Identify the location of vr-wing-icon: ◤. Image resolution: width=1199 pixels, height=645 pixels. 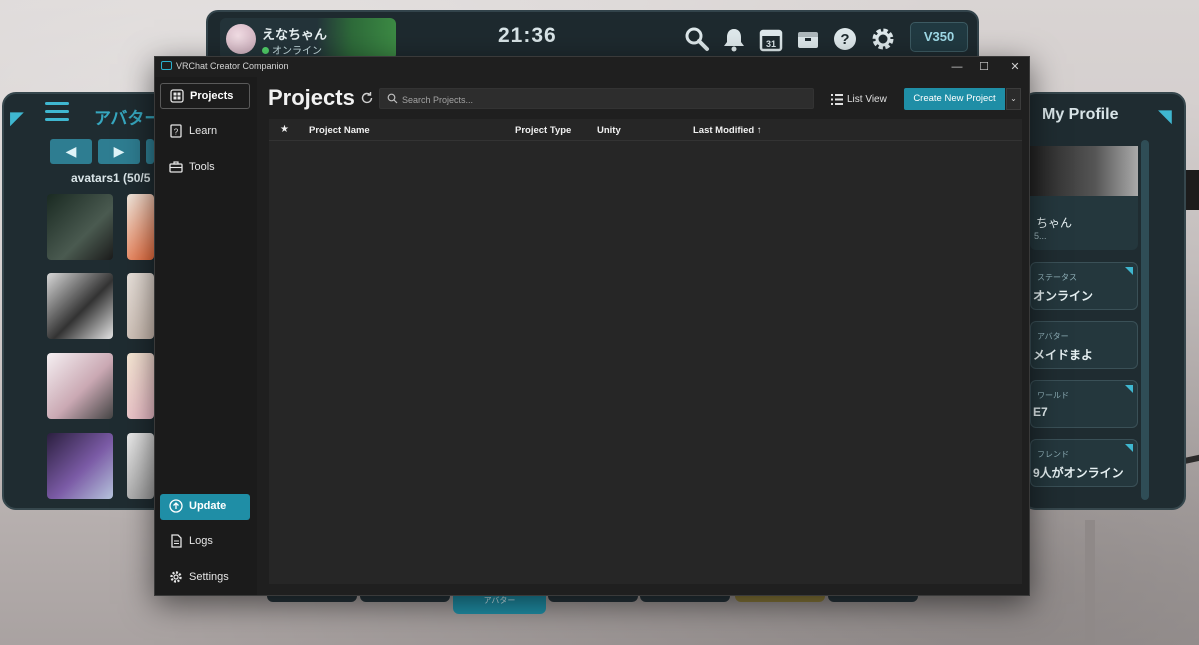
(17, 118).